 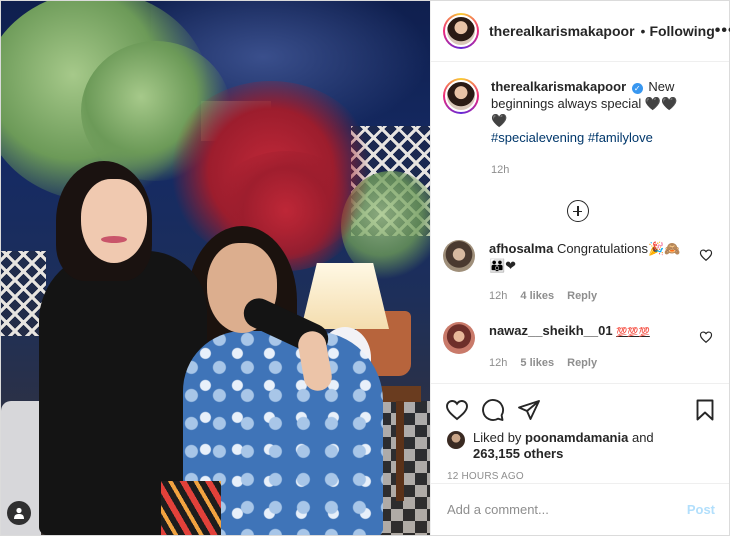 What do you see at coordinates (637, 88) in the screenshot?
I see `verified-badge-icon: ✓` at bounding box center [637, 88].